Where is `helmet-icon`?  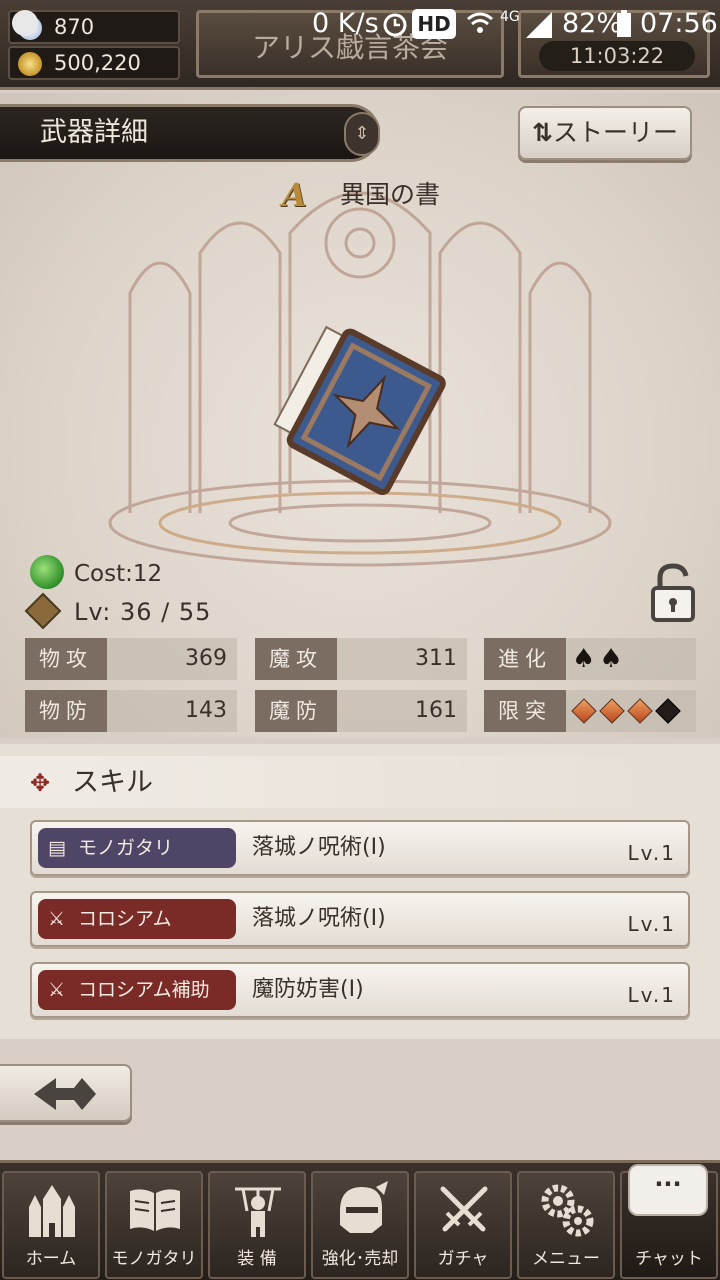 helmet-icon is located at coordinates (364, 1207).